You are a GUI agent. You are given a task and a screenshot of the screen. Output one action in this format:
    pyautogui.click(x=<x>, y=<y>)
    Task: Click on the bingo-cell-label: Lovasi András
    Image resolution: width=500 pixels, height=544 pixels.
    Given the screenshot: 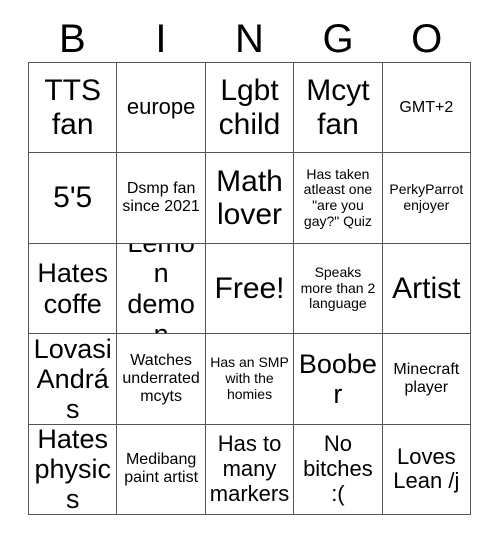 What is the action you would take?
    pyautogui.click(x=72, y=379)
    